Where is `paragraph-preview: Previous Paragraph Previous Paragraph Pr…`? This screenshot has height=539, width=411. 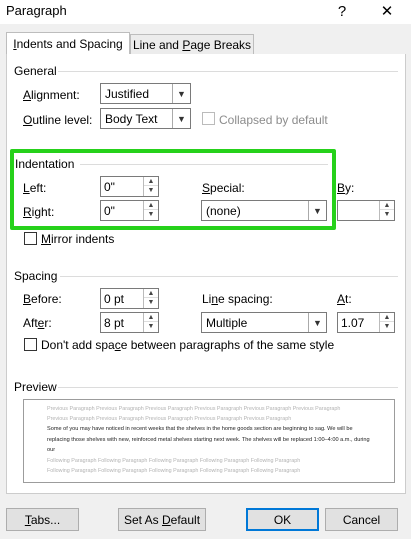 paragraph-preview: Previous Paragraph Previous Paragraph Pr… is located at coordinates (209, 441).